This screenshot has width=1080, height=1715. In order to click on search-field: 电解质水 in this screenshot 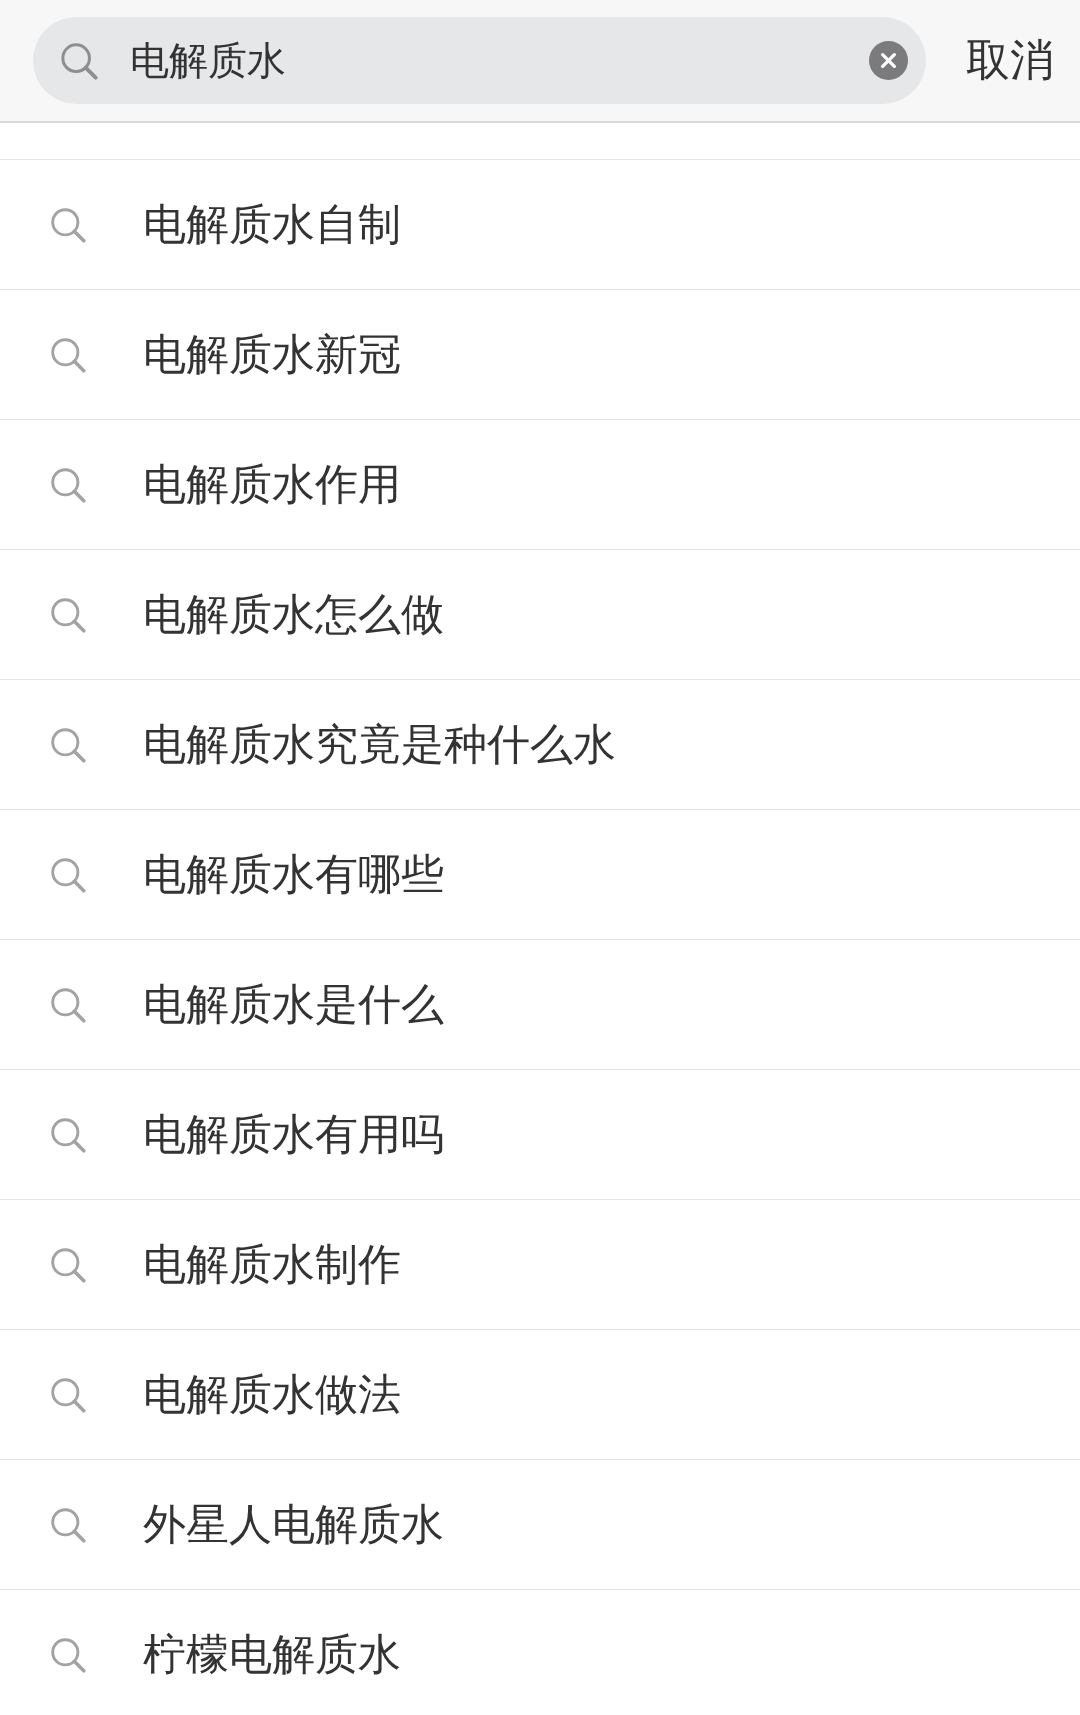, I will do `click(479, 60)`.